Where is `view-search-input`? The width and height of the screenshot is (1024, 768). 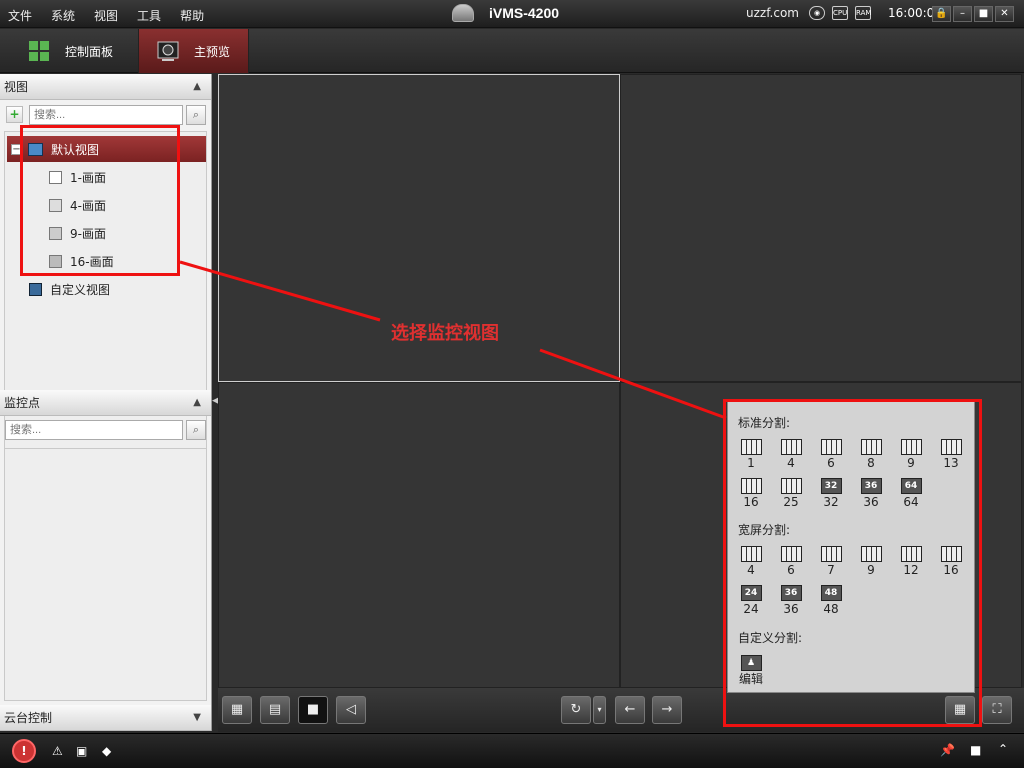 view-search-input is located at coordinates (106, 115).